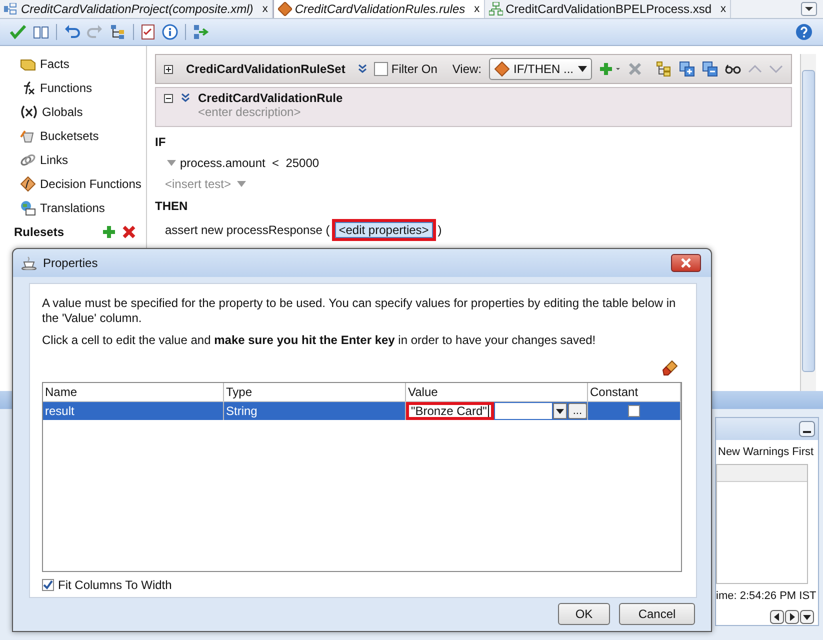  What do you see at coordinates (136, 9) in the screenshot?
I see `editor-tab: CreditCardValidationProject(composite.xml) x` at bounding box center [136, 9].